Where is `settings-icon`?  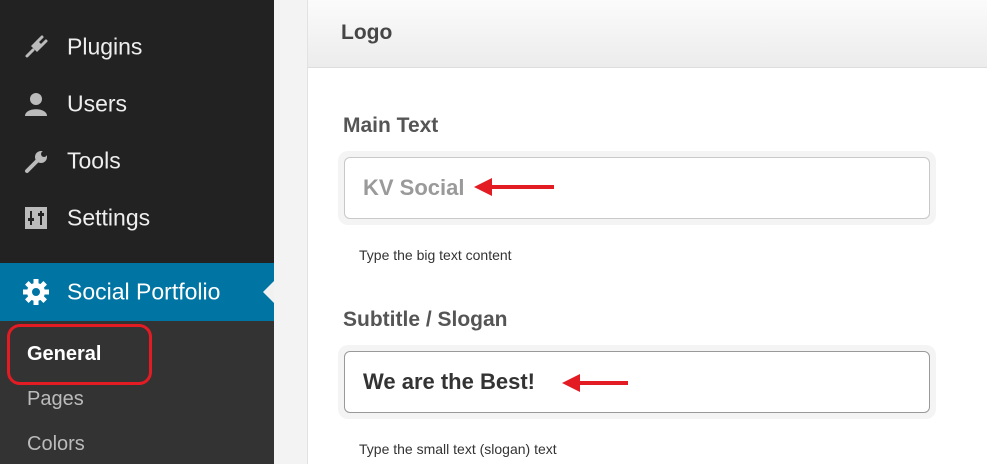 settings-icon is located at coordinates (36, 218).